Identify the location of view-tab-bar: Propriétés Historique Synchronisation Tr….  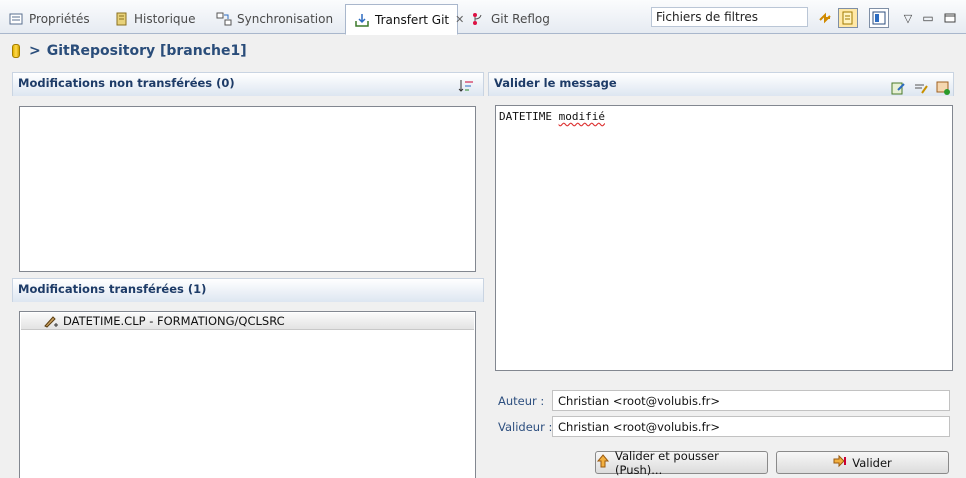
(483, 17).